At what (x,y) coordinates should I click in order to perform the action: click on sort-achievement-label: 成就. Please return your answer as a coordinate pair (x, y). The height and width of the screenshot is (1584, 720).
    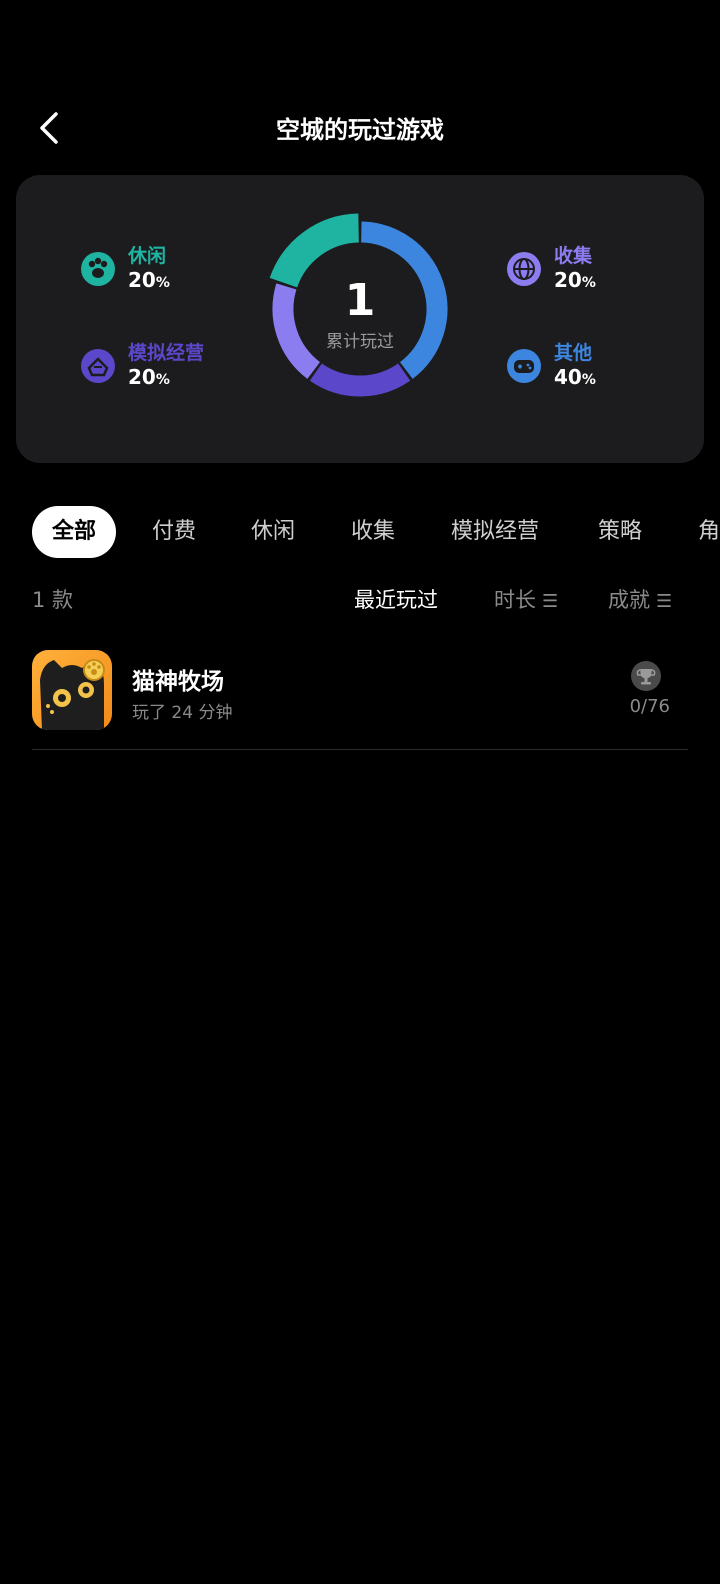
    Looking at the image, I should click on (629, 600).